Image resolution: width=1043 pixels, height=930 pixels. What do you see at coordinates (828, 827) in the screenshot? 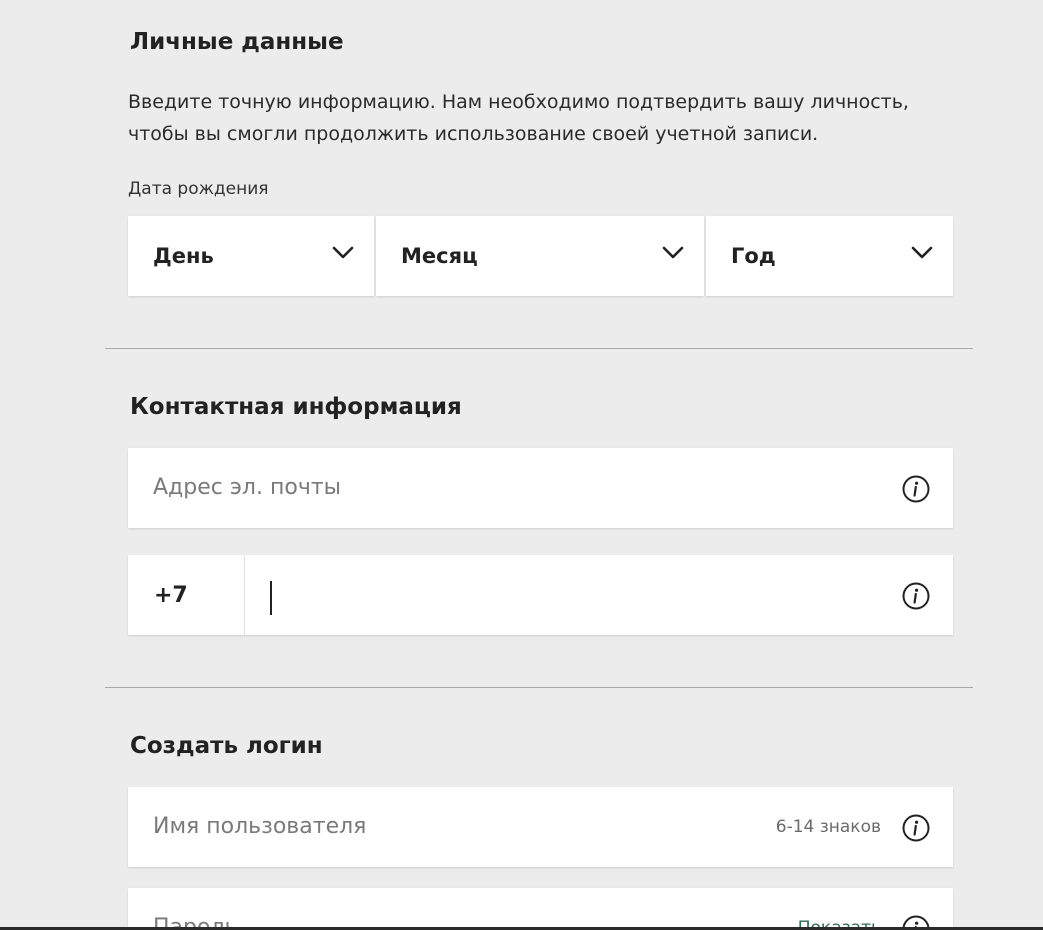
I see `username-length-hint: 6-14 знаков` at bounding box center [828, 827].